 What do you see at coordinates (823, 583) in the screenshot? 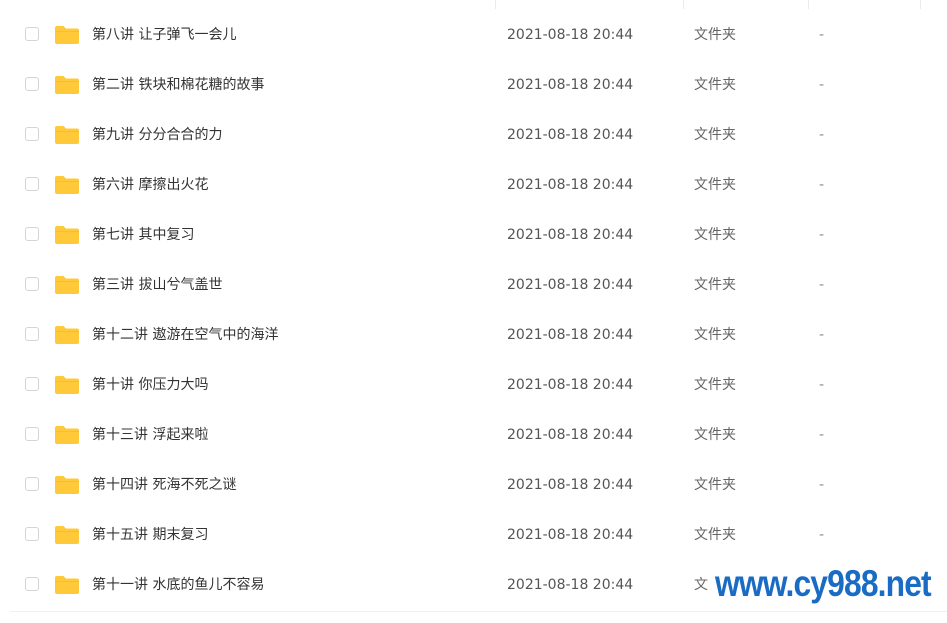
I see `watermark-text: www.cy988.net` at bounding box center [823, 583].